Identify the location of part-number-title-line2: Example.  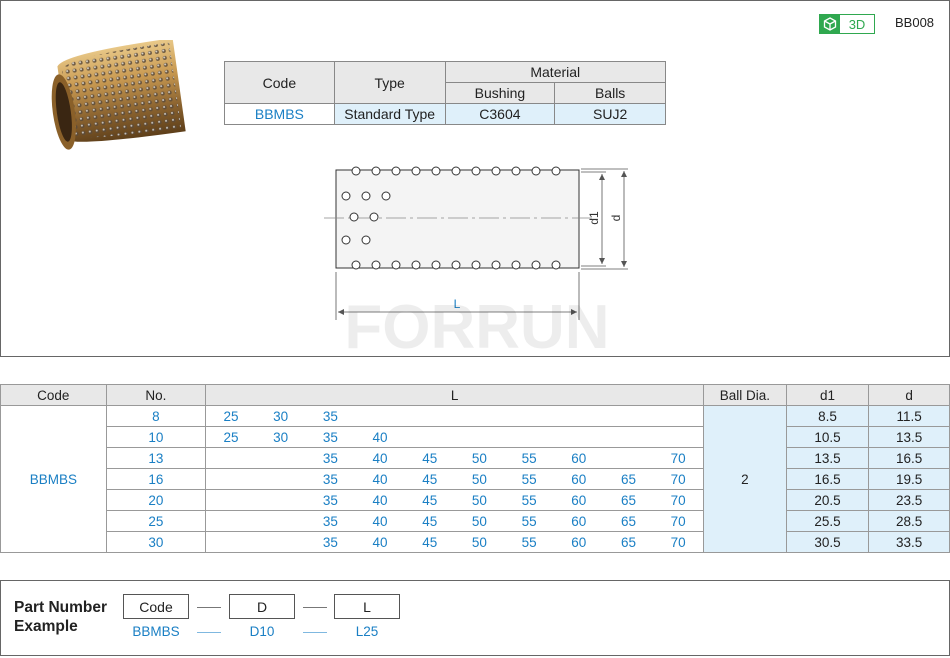
(46, 626).